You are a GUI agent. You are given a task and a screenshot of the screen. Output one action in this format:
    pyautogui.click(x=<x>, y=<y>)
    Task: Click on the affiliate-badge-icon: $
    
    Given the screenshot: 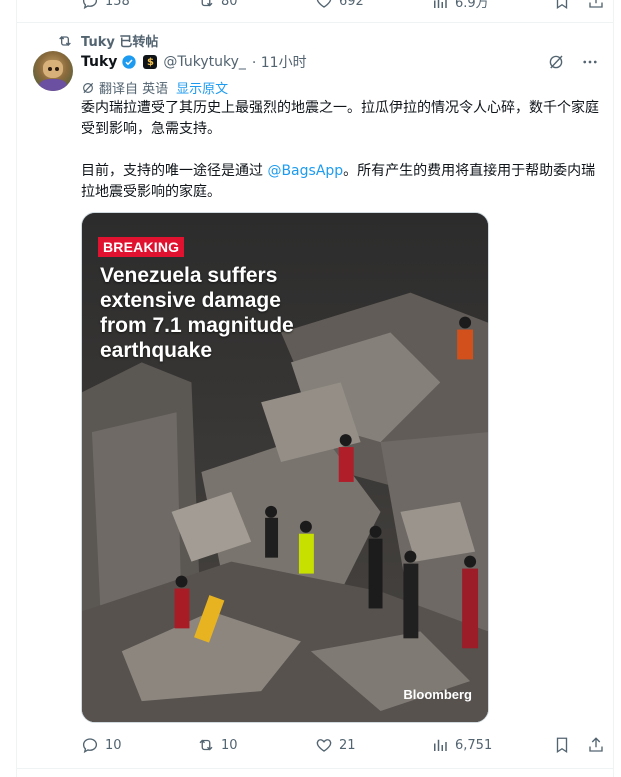 What is the action you would take?
    pyautogui.click(x=150, y=62)
    